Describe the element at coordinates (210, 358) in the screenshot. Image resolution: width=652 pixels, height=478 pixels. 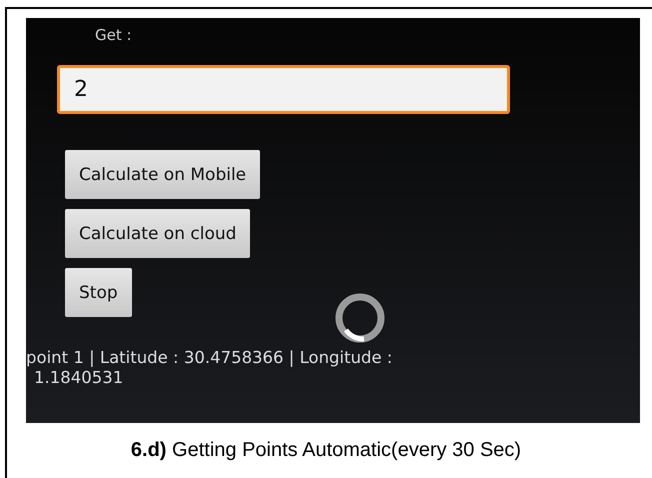
I see `result-text: point 1 | Latitude : 30.4758366 | Longitude :` at that location.